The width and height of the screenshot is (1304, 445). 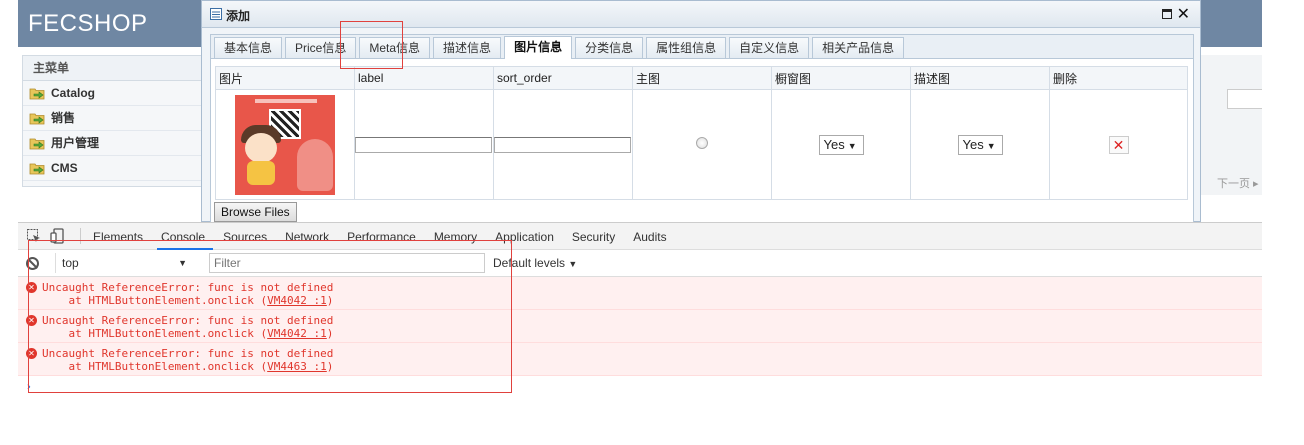 I want to click on column-header: 图片, so click(x=285, y=78).